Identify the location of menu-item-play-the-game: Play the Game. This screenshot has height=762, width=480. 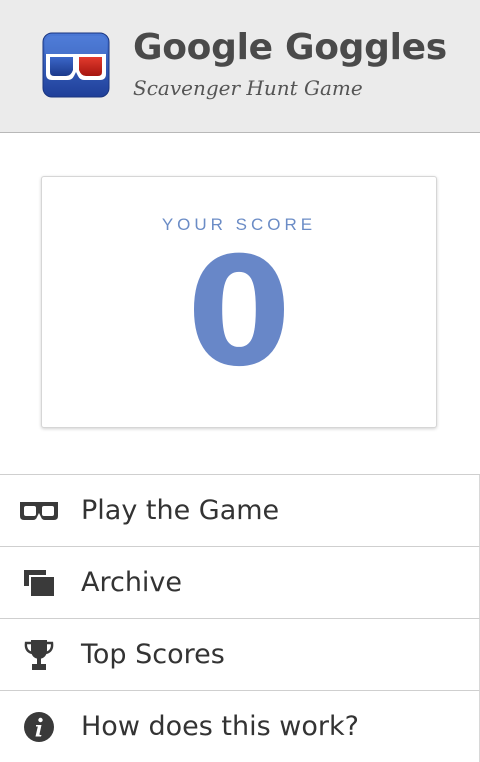
(240, 511).